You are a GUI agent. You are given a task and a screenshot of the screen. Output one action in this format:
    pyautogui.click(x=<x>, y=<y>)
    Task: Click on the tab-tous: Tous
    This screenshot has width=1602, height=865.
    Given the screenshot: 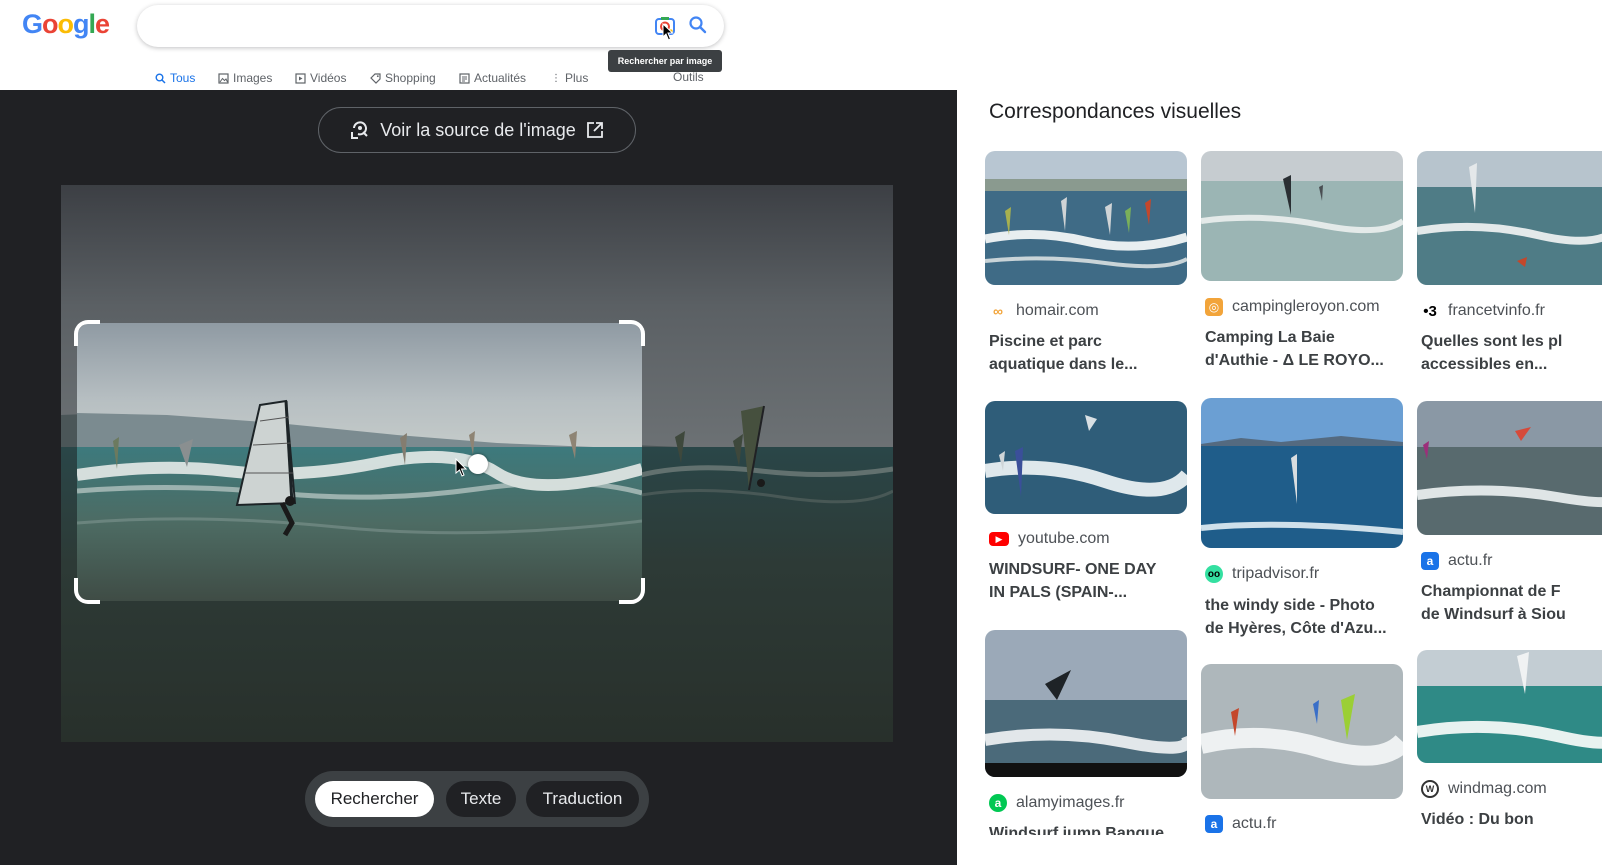 What is the action you would take?
    pyautogui.click(x=175, y=78)
    